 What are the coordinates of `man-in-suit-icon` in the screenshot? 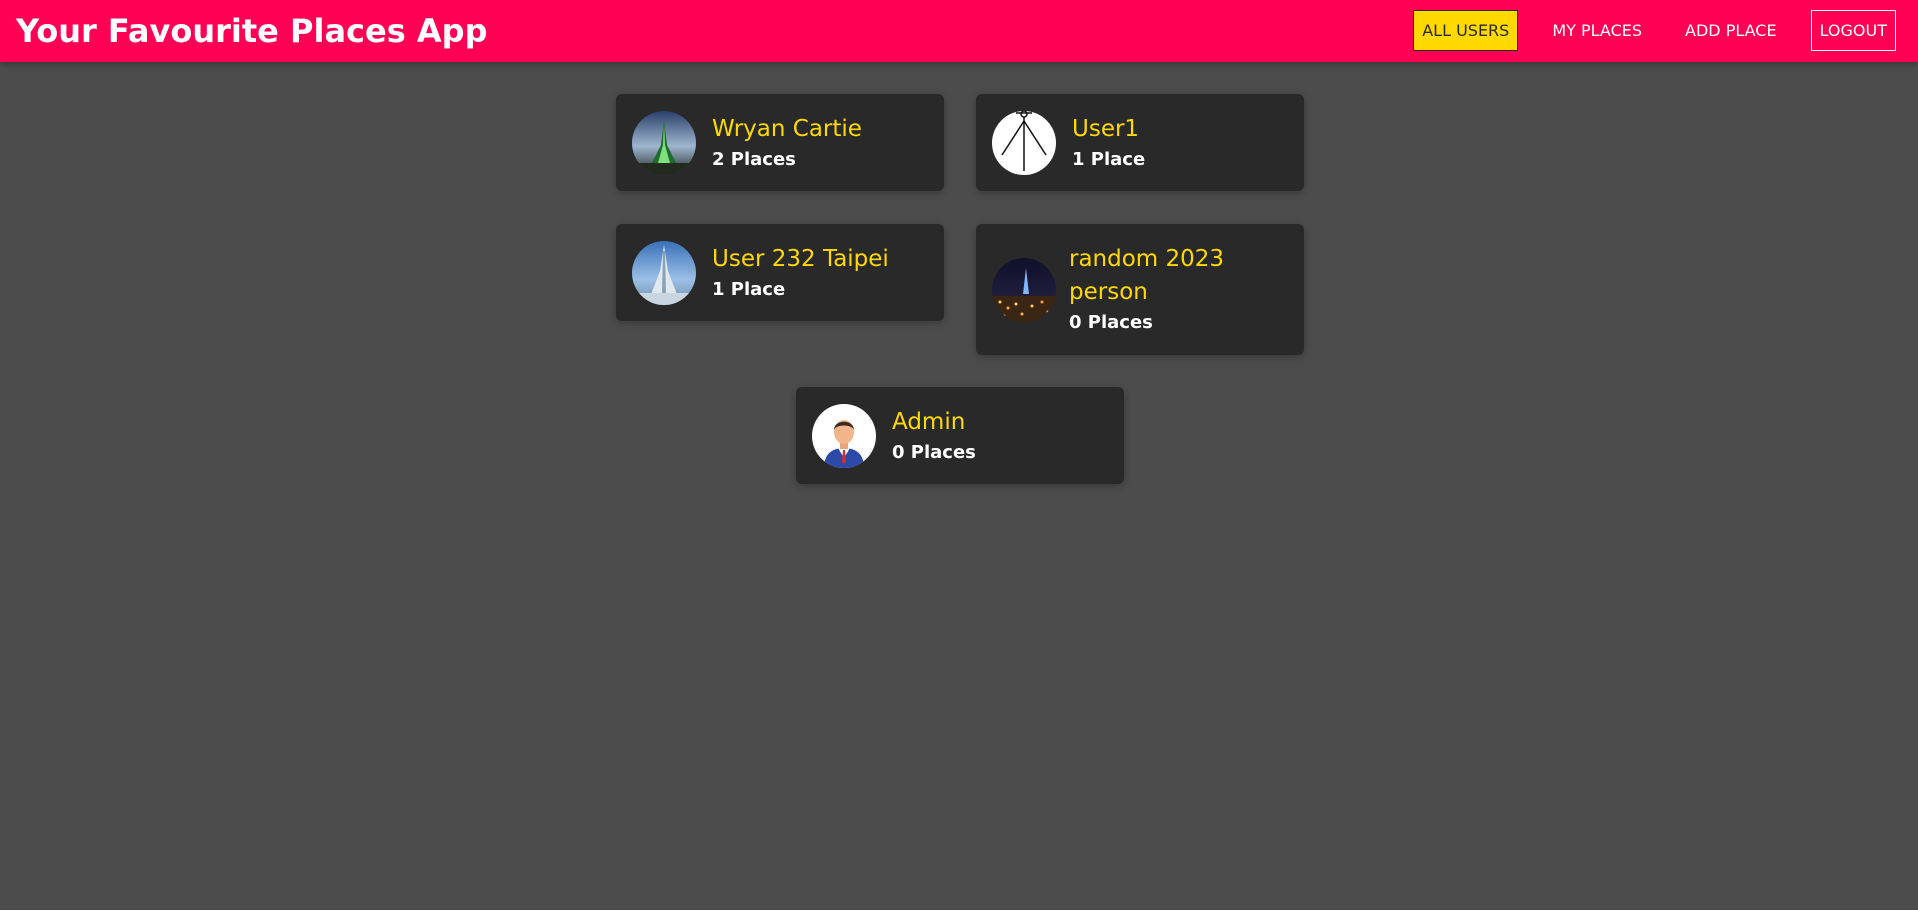 It's located at (844, 435).